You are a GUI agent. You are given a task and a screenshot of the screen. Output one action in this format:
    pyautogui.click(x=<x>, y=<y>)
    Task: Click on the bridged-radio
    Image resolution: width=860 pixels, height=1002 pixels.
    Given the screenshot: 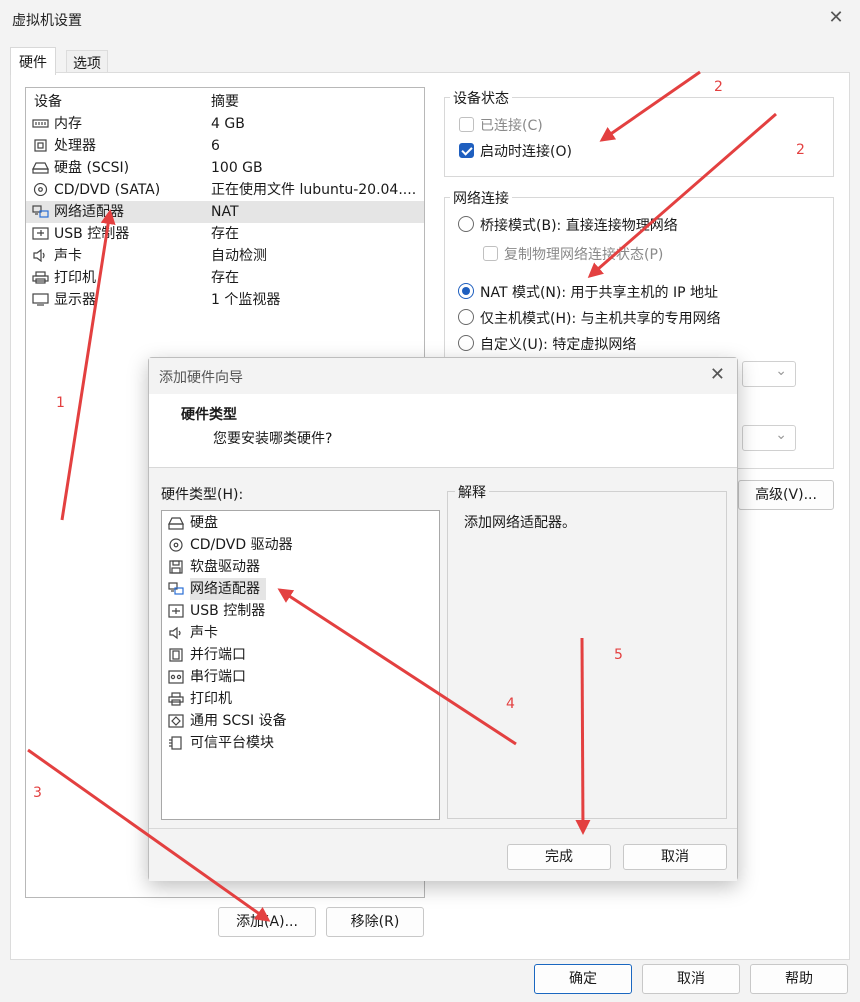 What is the action you would take?
    pyautogui.click(x=466, y=224)
    